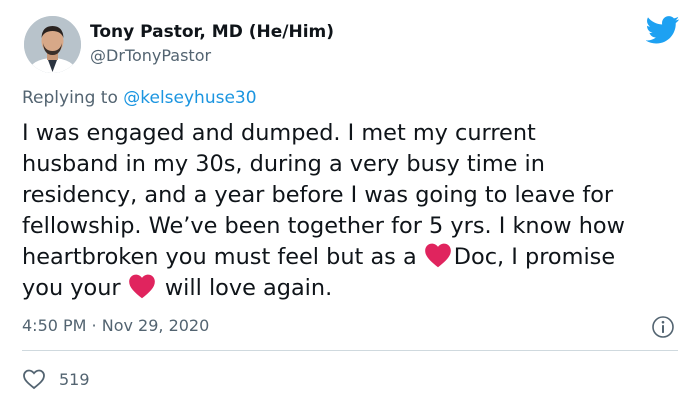 The image size is (700, 405). I want to click on avatar, so click(52, 44).